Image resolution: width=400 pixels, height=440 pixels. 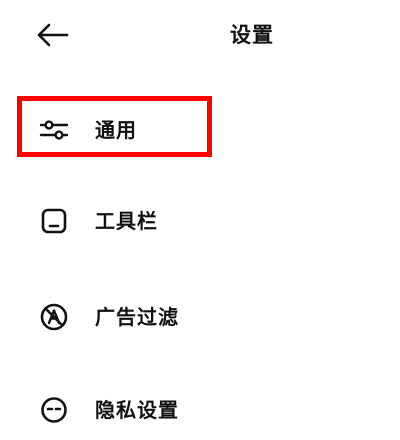 What do you see at coordinates (180, 221) in the screenshot?
I see `menu-item-toolbar: 工具栏` at bounding box center [180, 221].